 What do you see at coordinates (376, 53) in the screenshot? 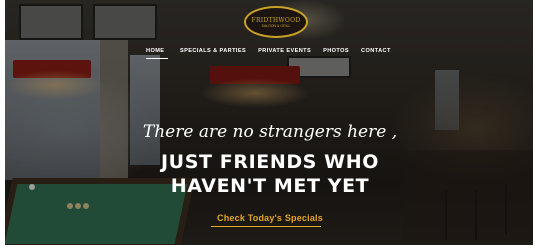
I see `nav-item-contact: CONTACT` at bounding box center [376, 53].